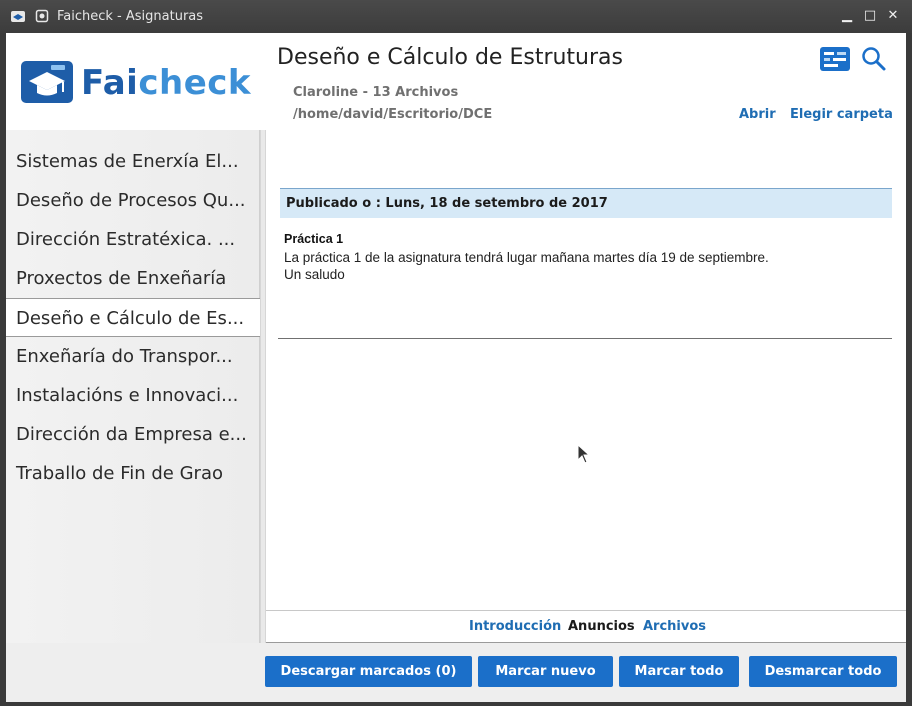  I want to click on post-title: Práctica 1, so click(314, 239).